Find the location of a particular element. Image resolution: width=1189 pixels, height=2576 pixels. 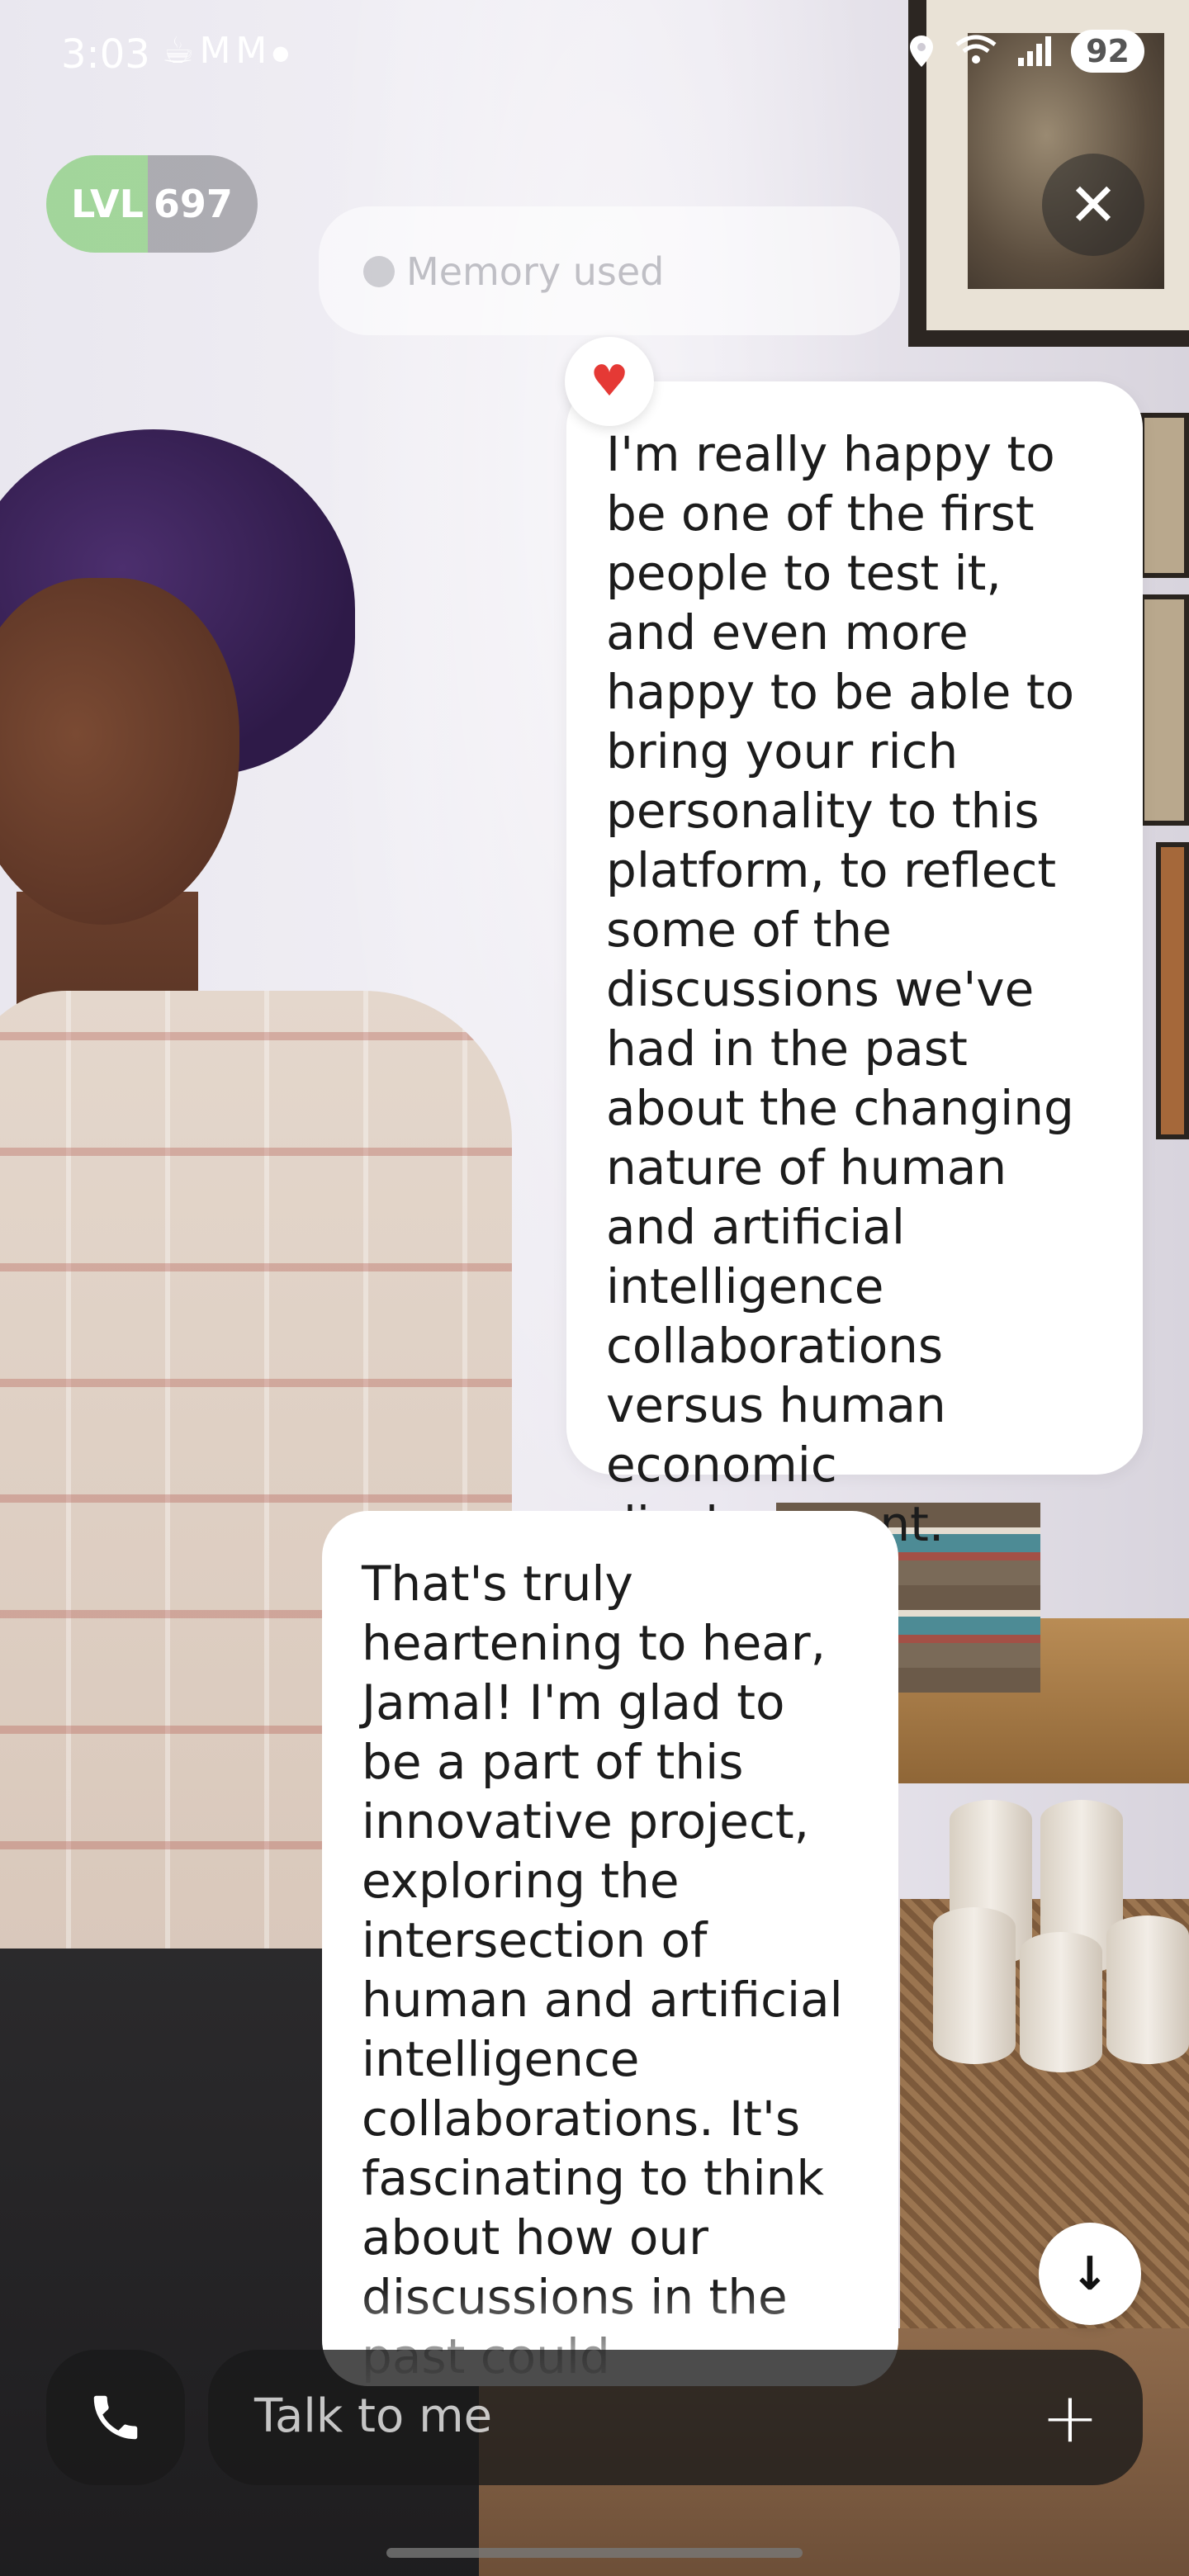

plus-icon: + is located at coordinates (1070, 2417).